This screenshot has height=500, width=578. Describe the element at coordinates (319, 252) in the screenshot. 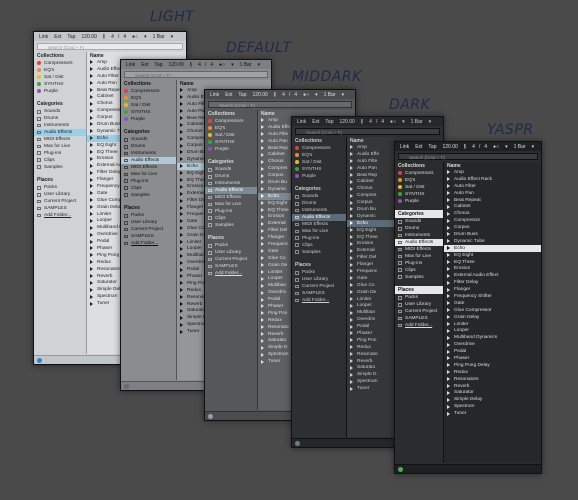

I see `category-item: Samples` at that location.